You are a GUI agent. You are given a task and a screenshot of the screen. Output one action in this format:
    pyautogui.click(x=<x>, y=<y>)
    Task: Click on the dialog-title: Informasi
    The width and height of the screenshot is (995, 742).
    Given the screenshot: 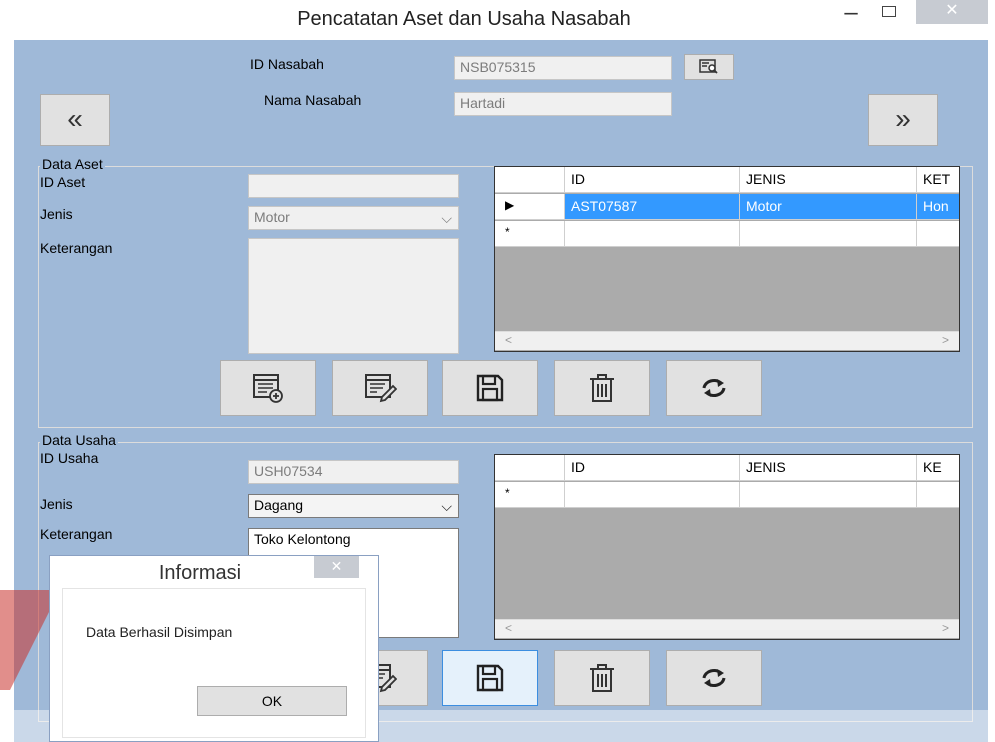 What is the action you would take?
    pyautogui.click(x=200, y=573)
    